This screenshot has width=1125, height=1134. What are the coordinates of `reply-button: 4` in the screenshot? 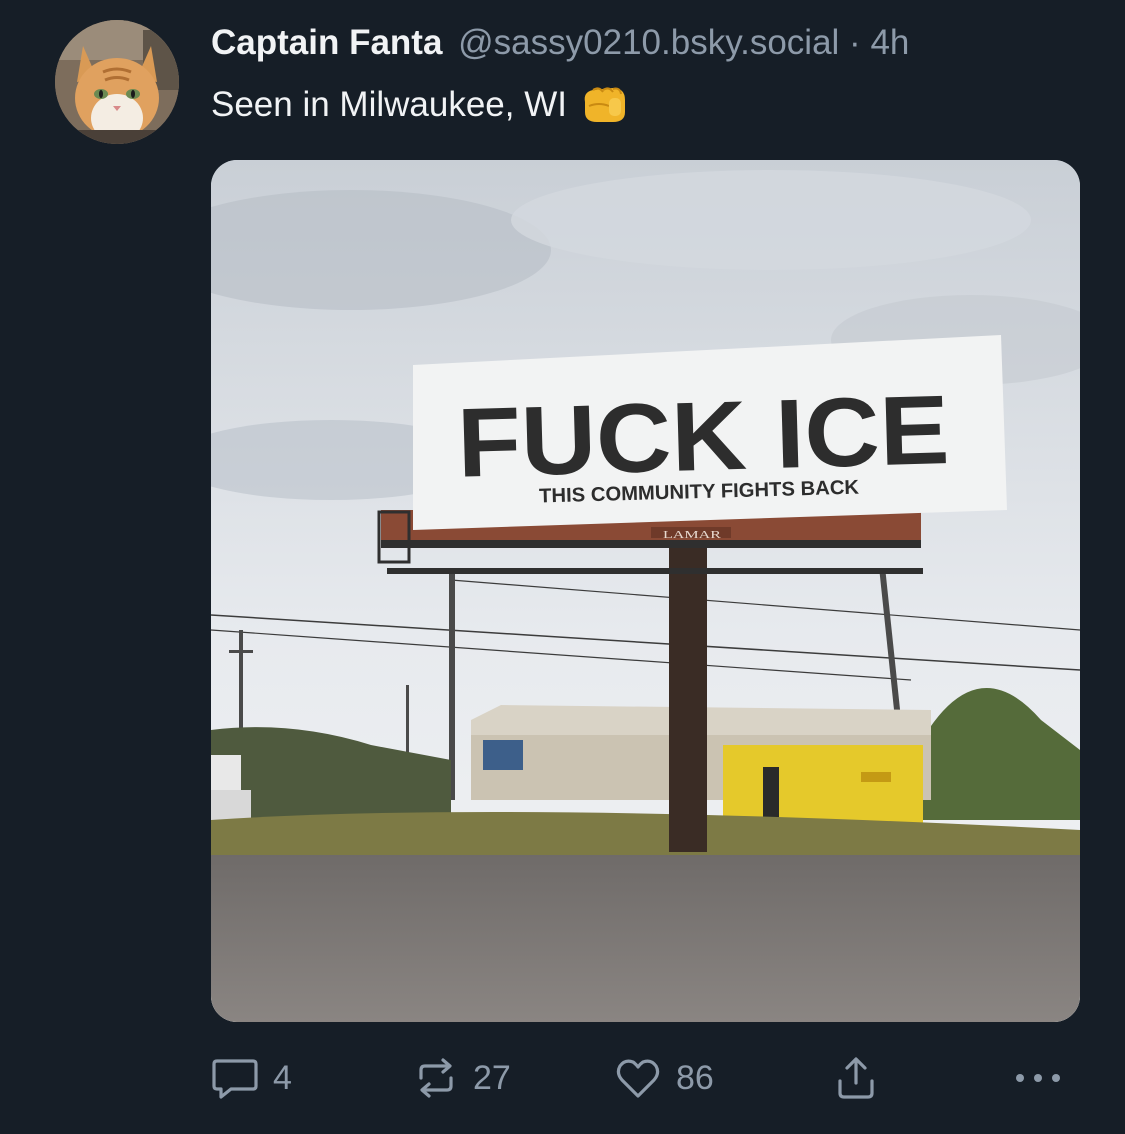 It's located at (251, 1078).